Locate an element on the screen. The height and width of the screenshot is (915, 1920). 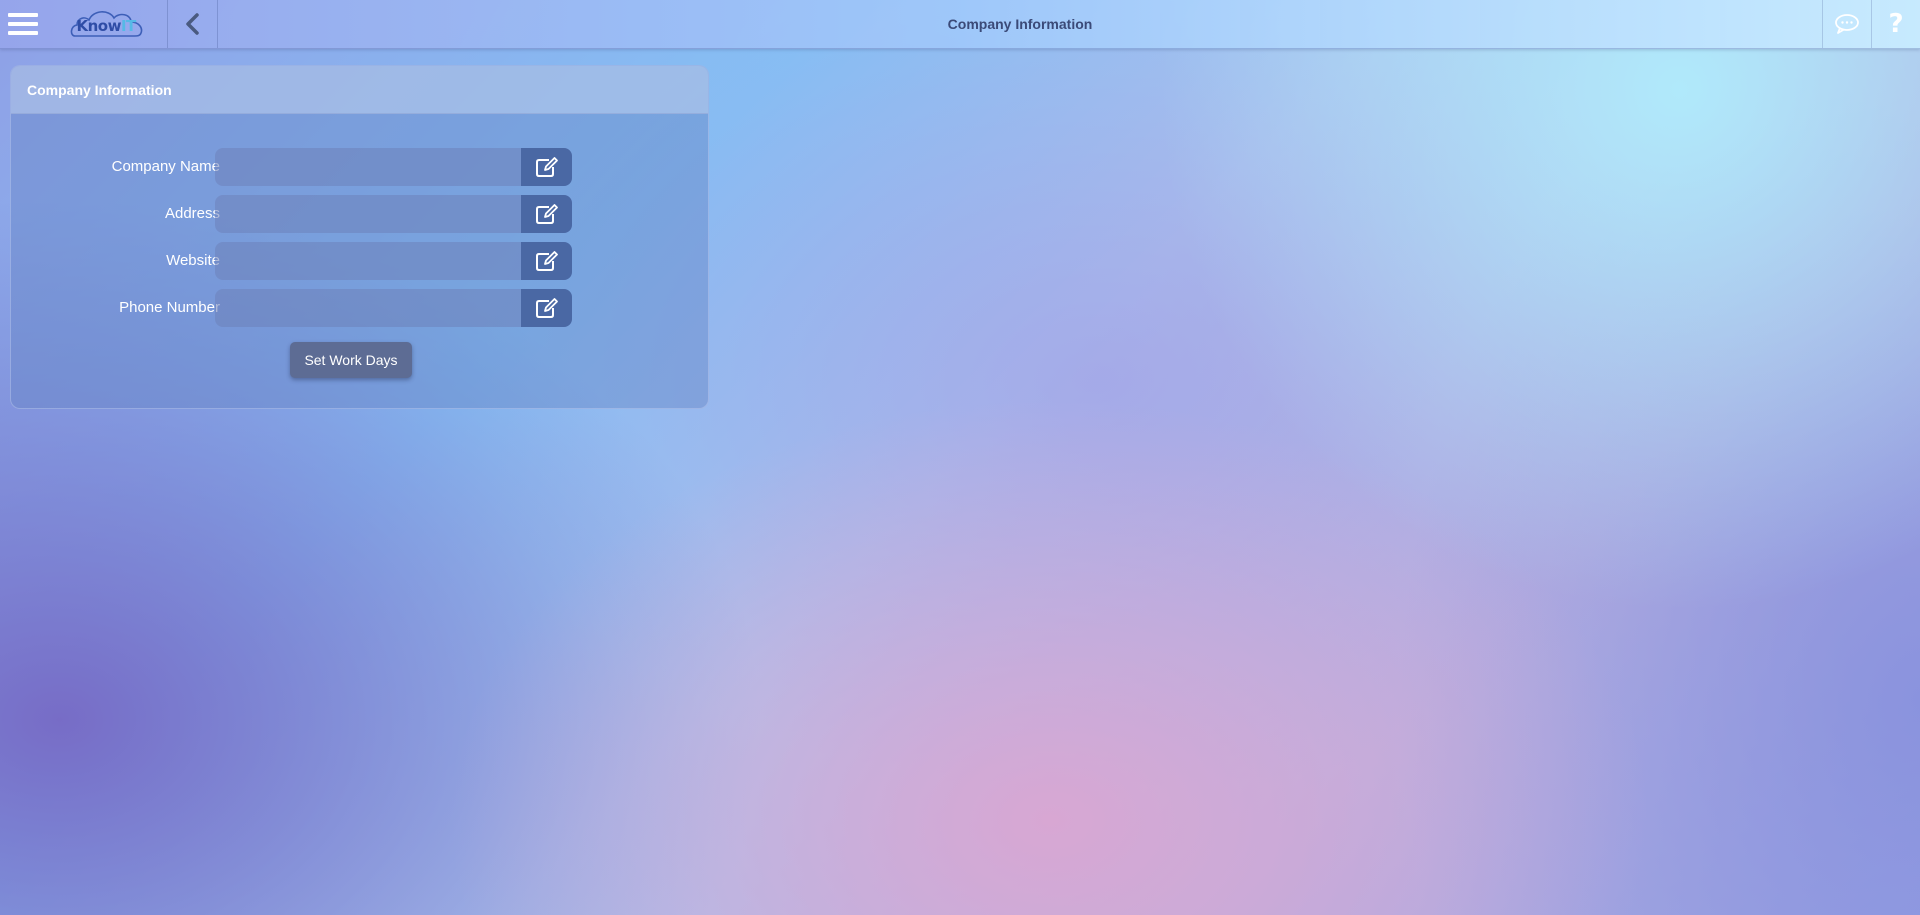
panel-title: Company Information is located at coordinates (99, 89).